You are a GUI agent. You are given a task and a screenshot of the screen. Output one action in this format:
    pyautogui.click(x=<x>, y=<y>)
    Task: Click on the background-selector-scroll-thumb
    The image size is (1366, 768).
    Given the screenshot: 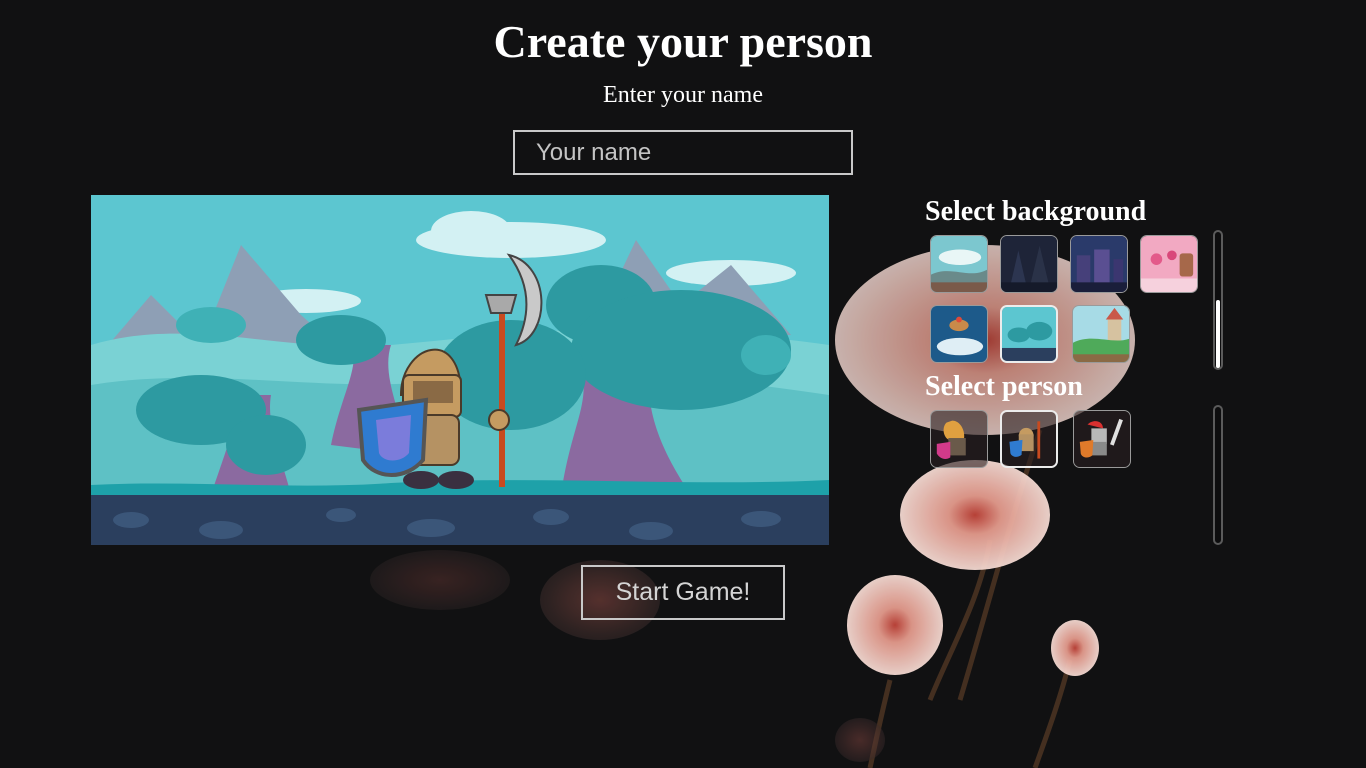 What is the action you would take?
    pyautogui.click(x=1218, y=334)
    